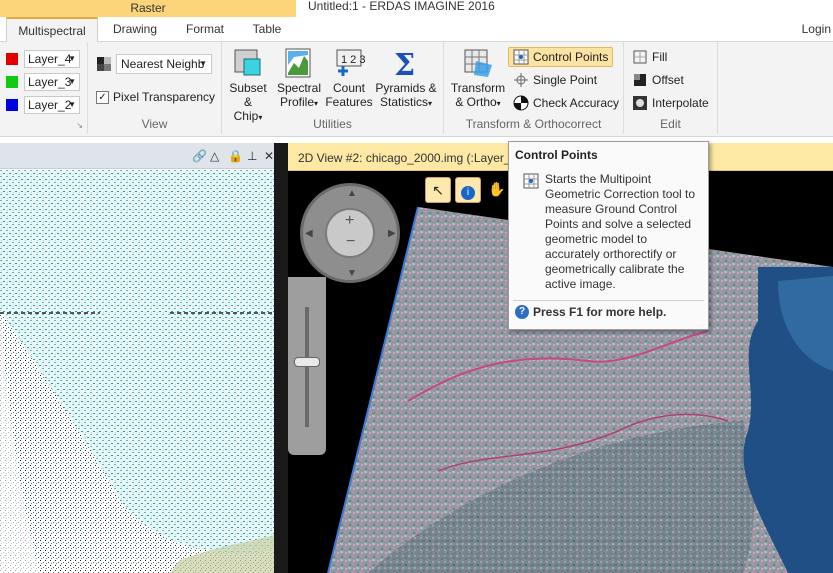 The height and width of the screenshot is (573, 833). What do you see at coordinates (139, 156) in the screenshot?
I see `left-view-header: 🔗 △ 🔒 ⊥ ✕` at bounding box center [139, 156].